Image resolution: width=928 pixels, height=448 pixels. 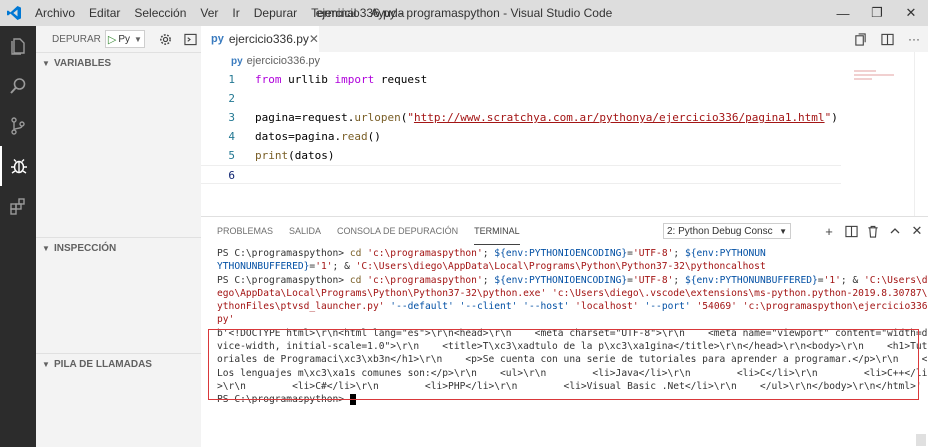 What do you see at coordinates (374, 136) in the screenshot?
I see `code-token: ()` at bounding box center [374, 136].